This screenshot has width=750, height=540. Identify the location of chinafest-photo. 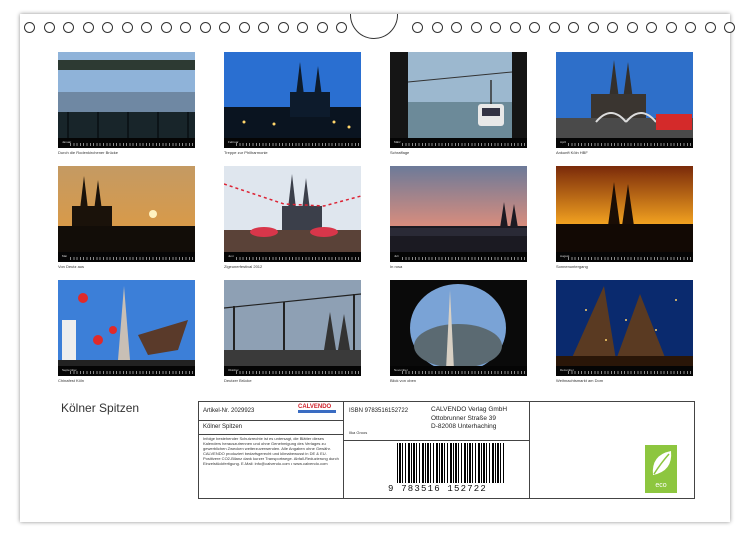
(126, 328).